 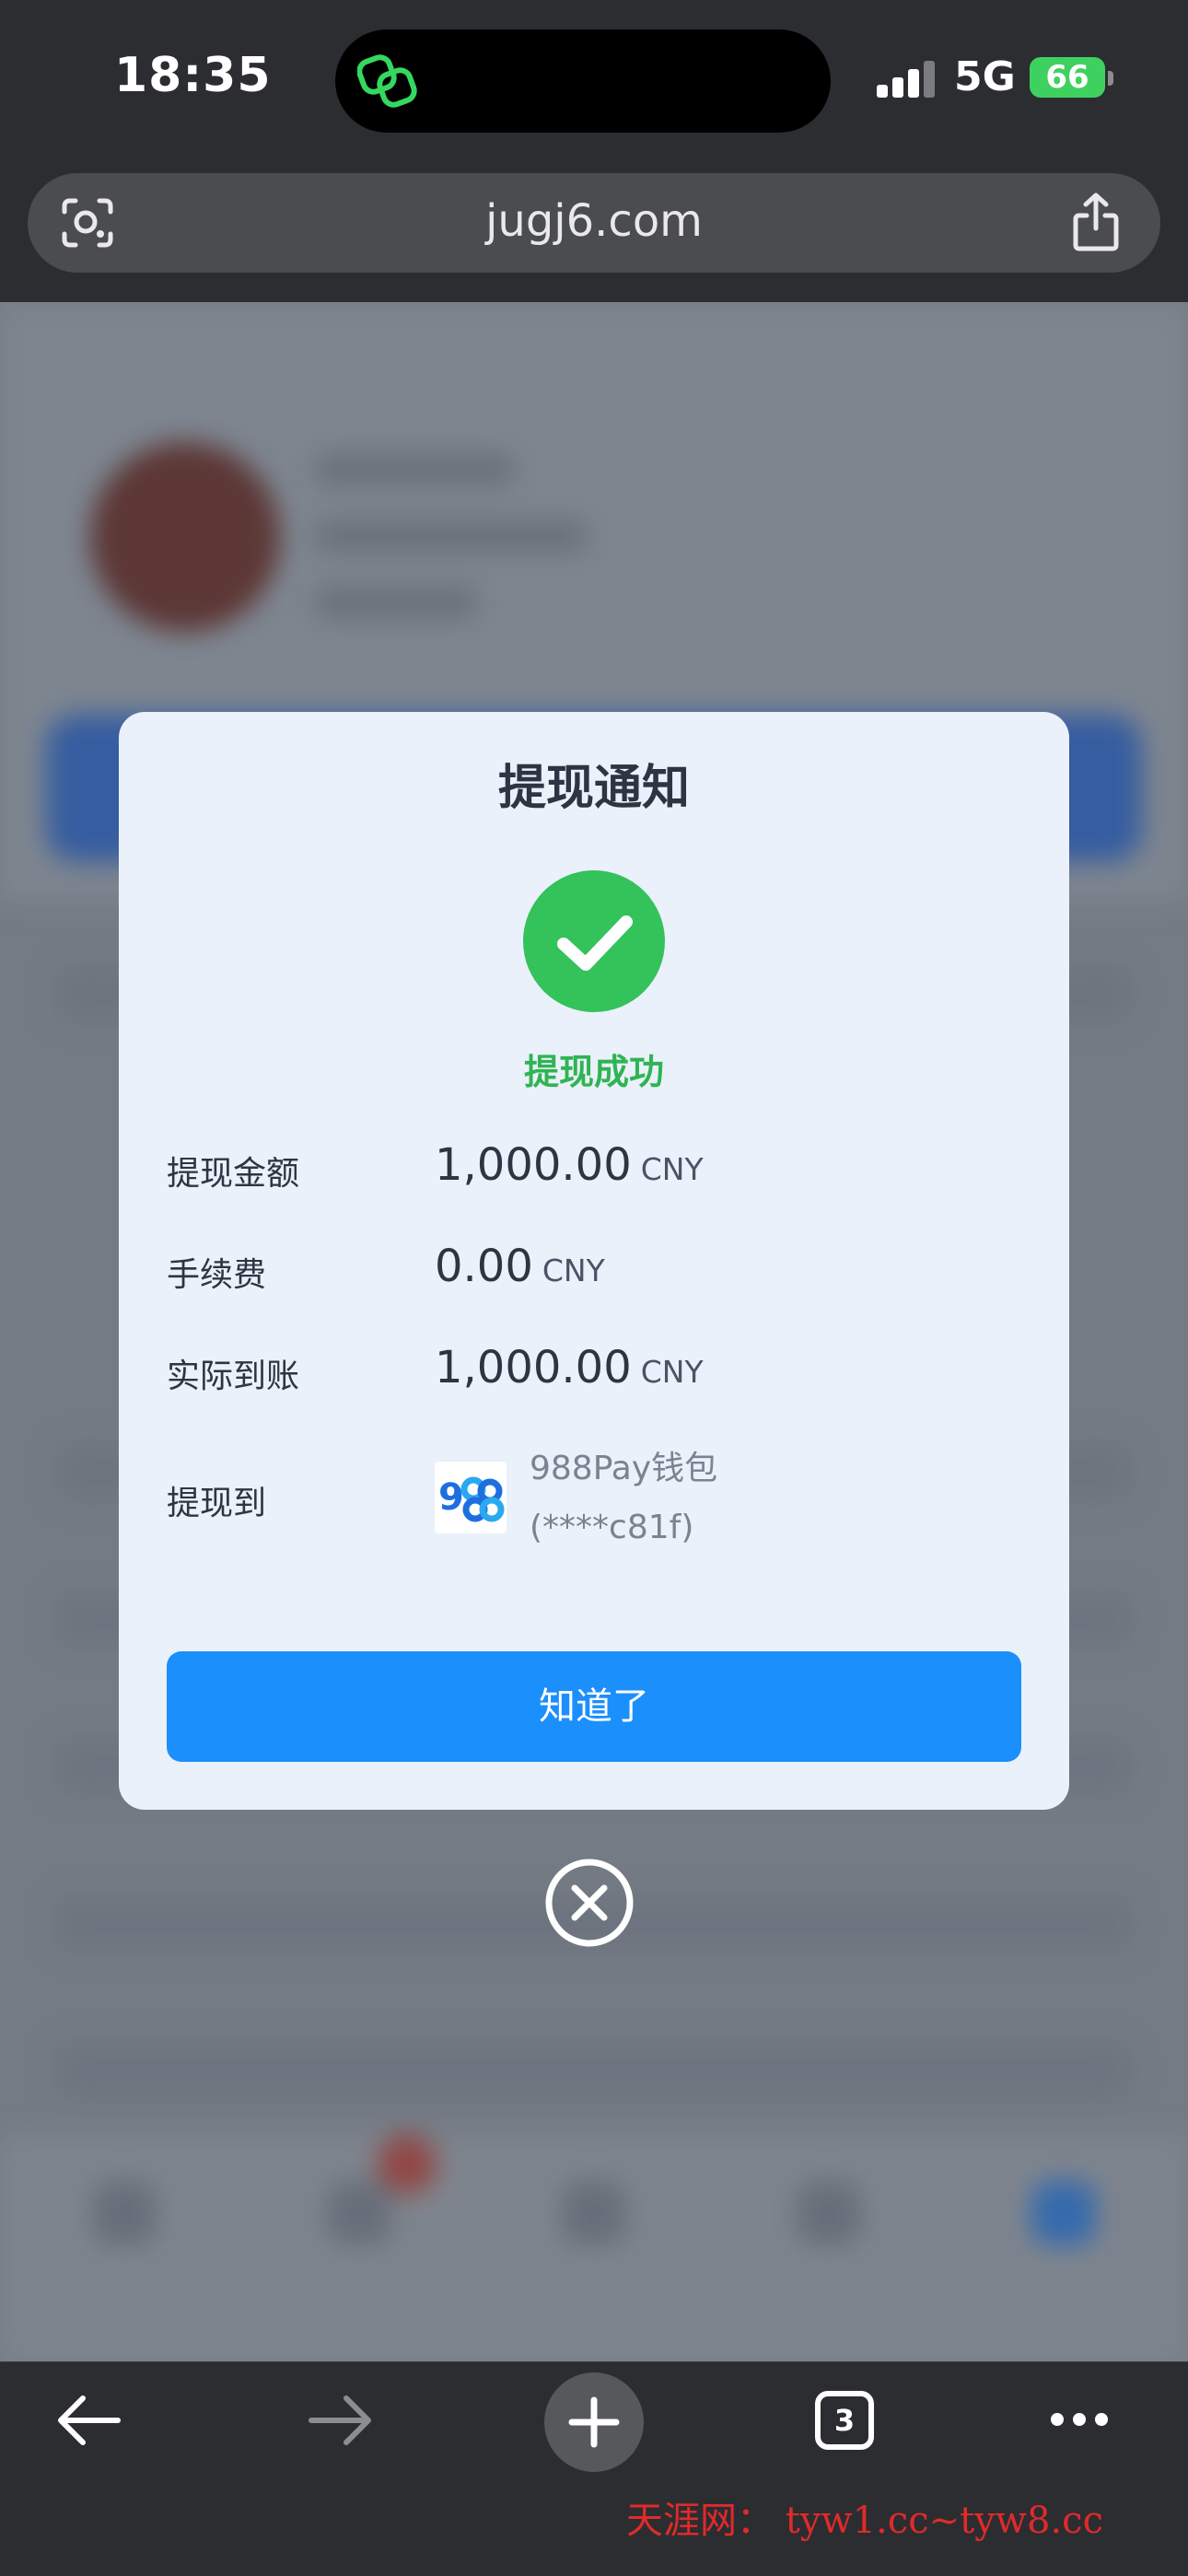 I want to click on link-icon, so click(x=387, y=81).